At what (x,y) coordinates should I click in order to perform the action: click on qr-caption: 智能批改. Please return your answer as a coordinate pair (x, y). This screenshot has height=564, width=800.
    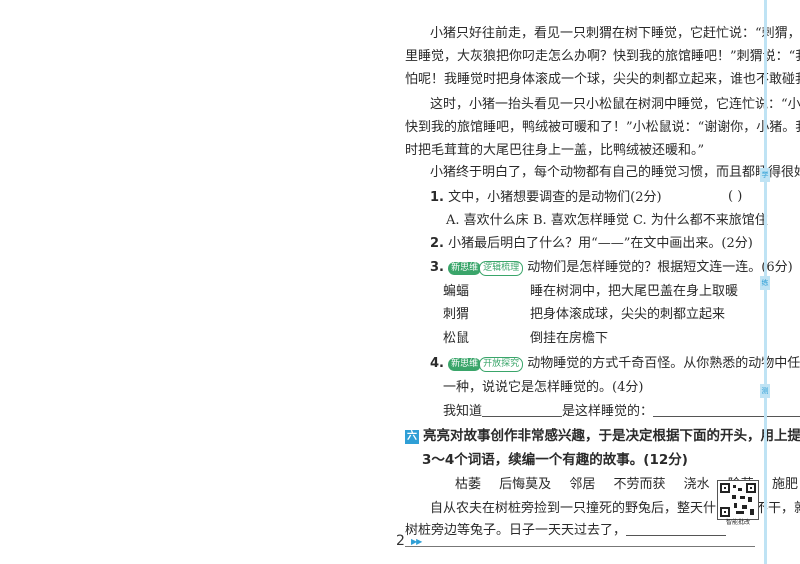
    Looking at the image, I should click on (737, 522).